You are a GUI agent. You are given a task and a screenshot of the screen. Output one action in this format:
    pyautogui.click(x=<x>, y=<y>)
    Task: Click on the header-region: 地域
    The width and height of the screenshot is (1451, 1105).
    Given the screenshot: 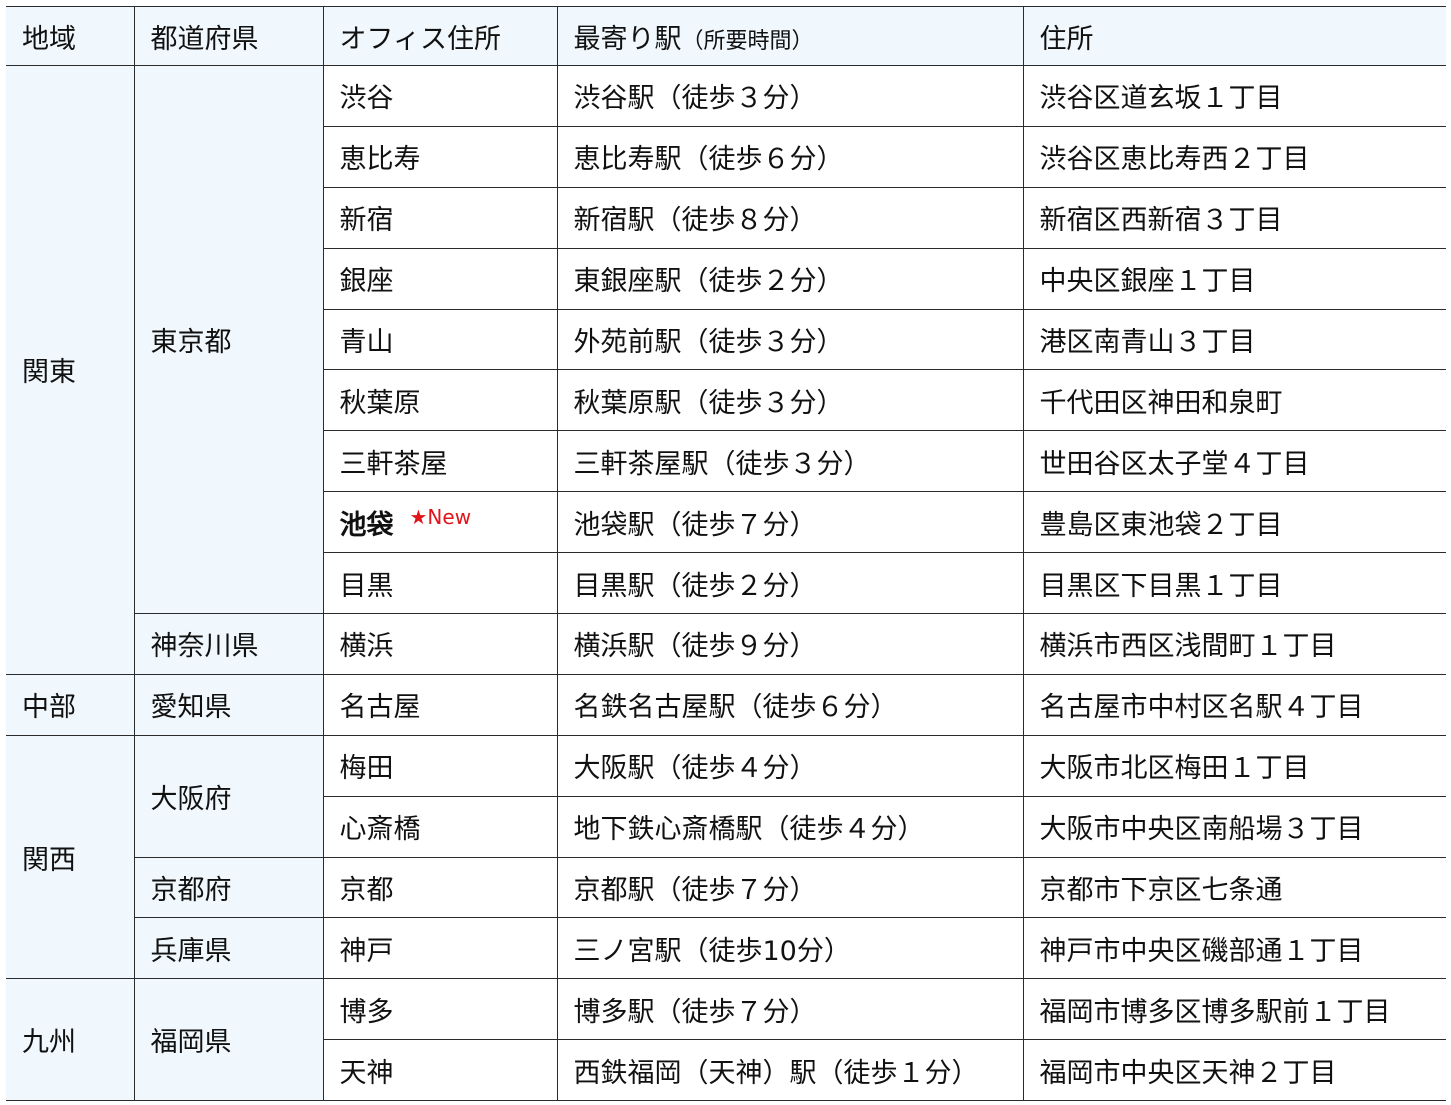 What is the action you would take?
    pyautogui.click(x=70, y=36)
    